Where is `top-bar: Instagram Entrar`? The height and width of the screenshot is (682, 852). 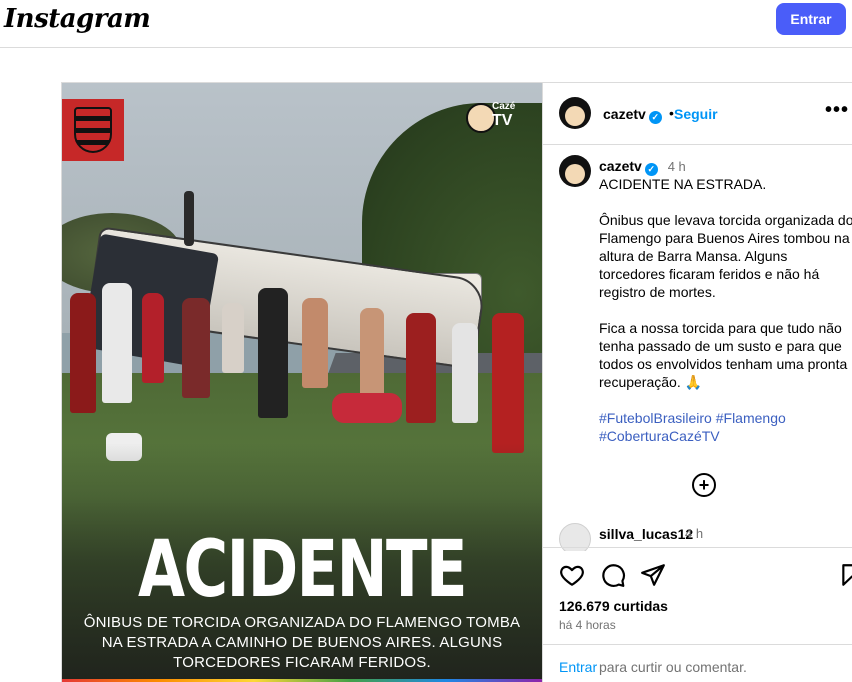
top-bar: Instagram Entrar is located at coordinates (426, 24).